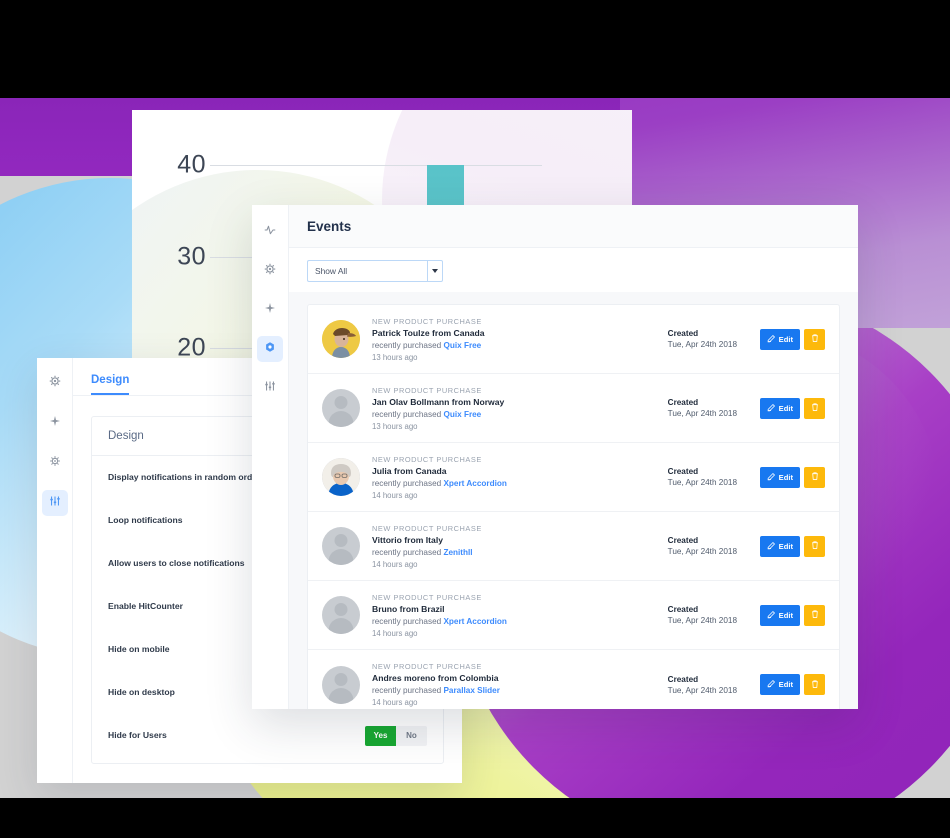 This screenshot has width=950, height=838. I want to click on sliders-icon, so click(270, 388).